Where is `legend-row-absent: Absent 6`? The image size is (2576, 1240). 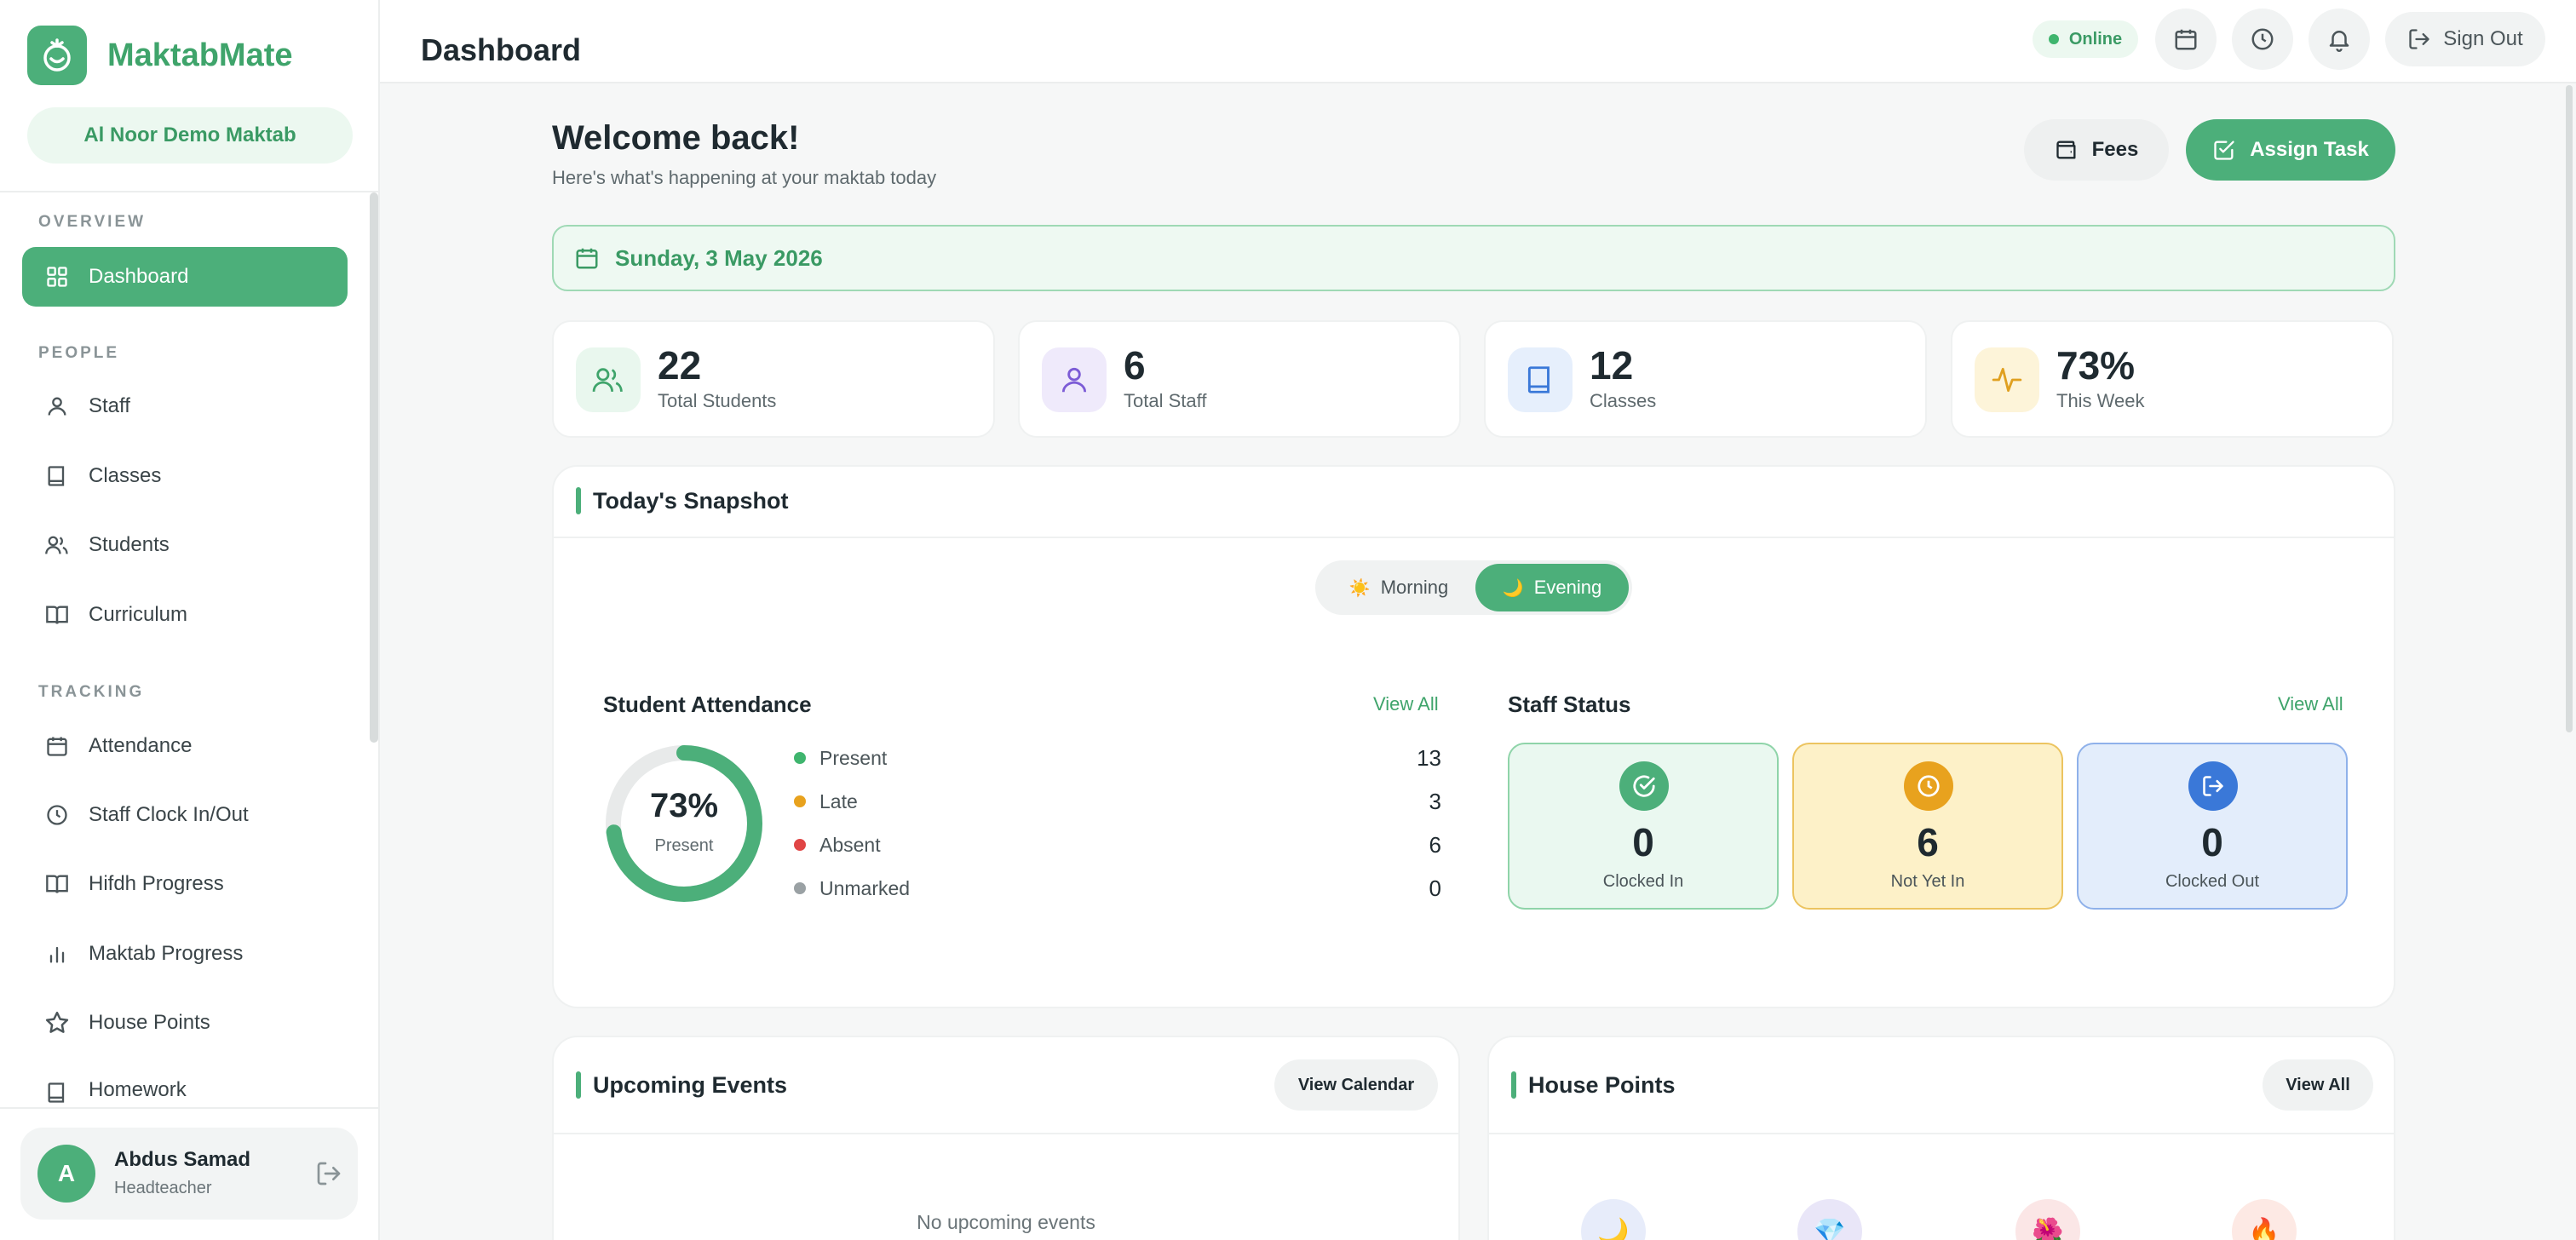
legend-row-absent: Absent 6 is located at coordinates (1118, 845).